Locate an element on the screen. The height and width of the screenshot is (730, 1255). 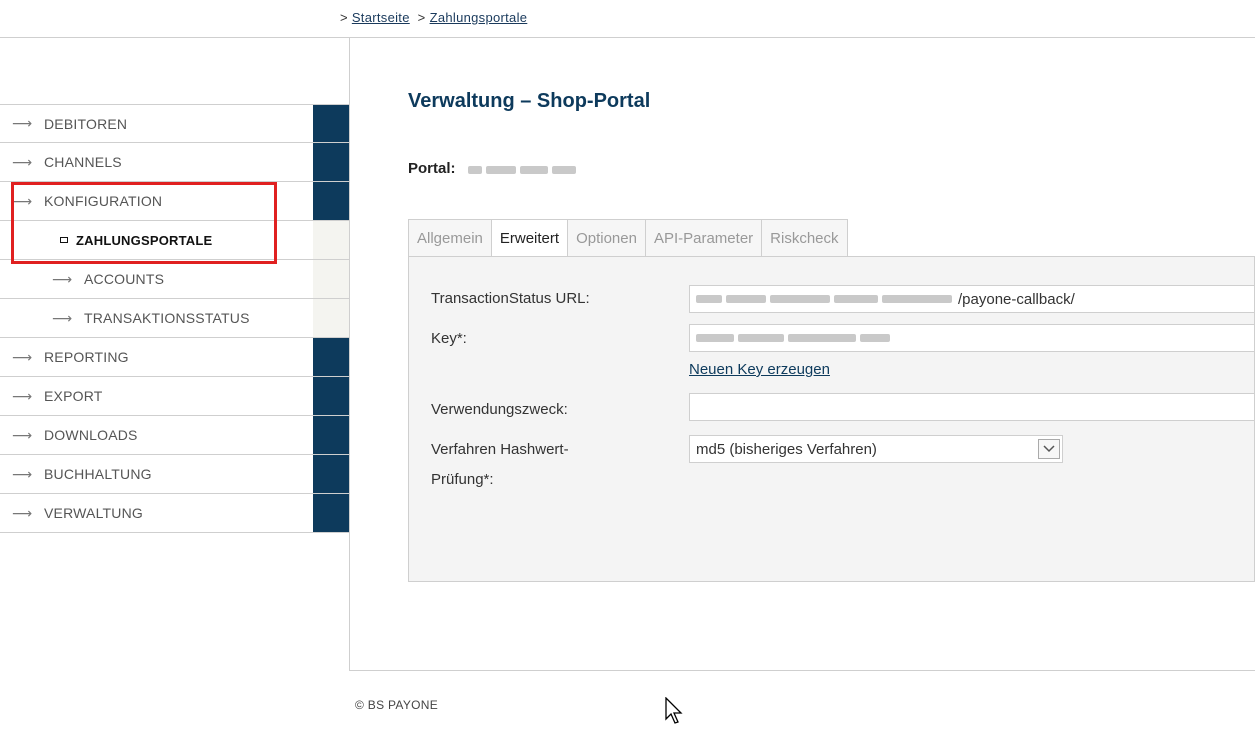
tab-label: Riskcheck is located at coordinates (804, 238).